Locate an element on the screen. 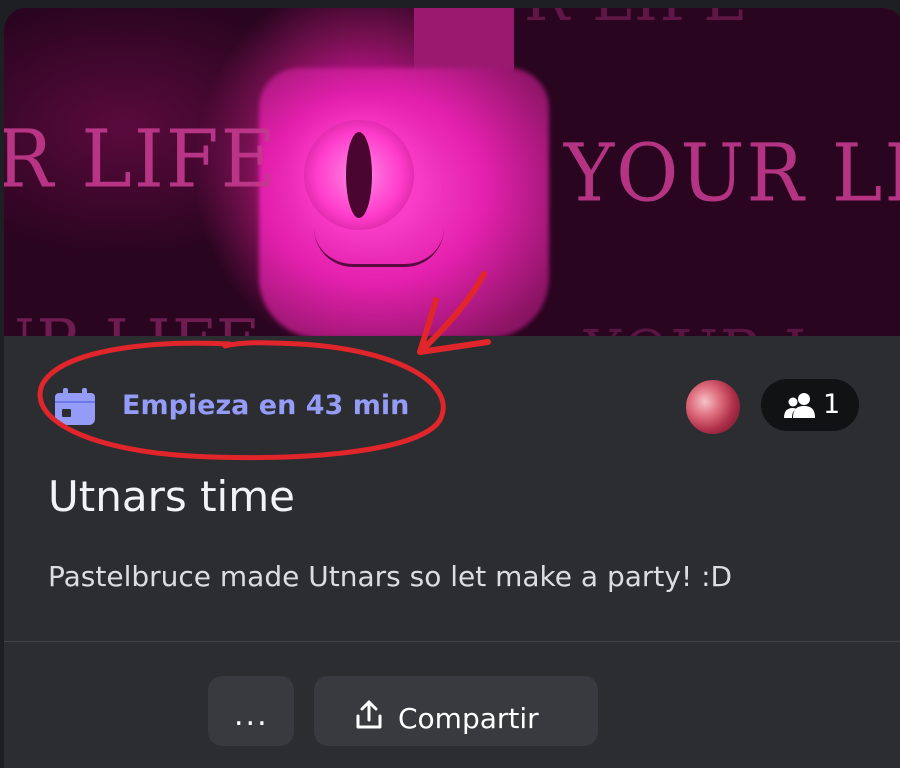 The image size is (900, 768). share-button: Compartir is located at coordinates (456, 711).